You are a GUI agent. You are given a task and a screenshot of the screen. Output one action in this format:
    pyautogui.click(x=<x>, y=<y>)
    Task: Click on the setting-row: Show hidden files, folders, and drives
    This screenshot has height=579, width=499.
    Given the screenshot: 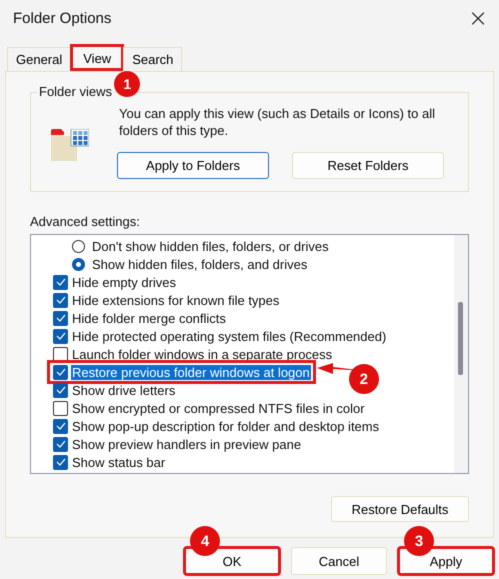 What is the action you would take?
    pyautogui.click(x=191, y=264)
    